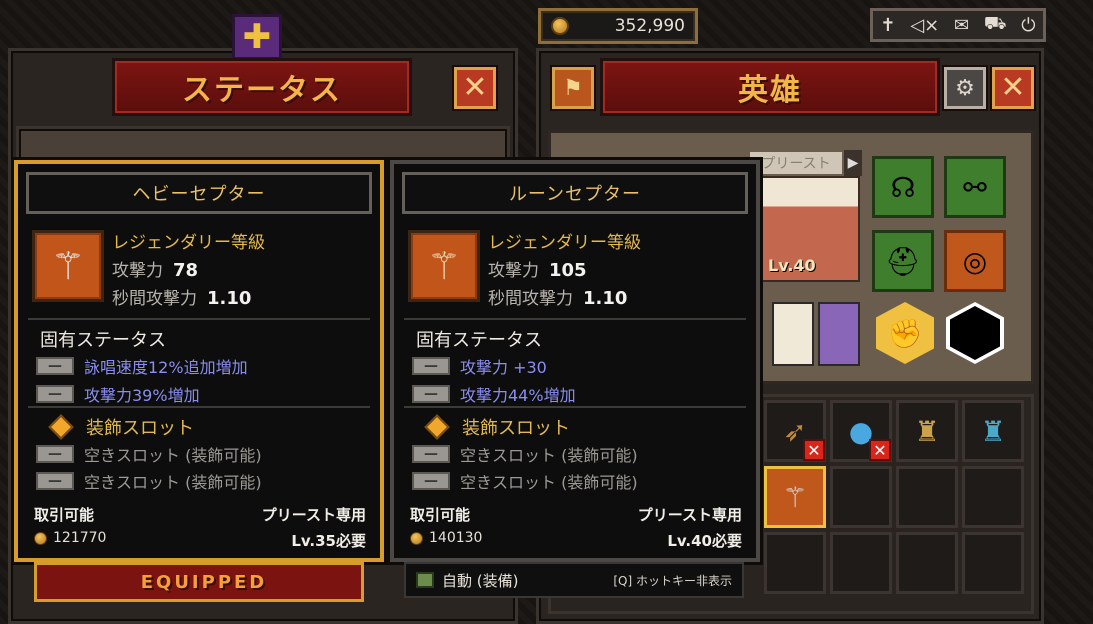 This screenshot has width=1093, height=624. I want to click on item-price: 140130, so click(456, 538).